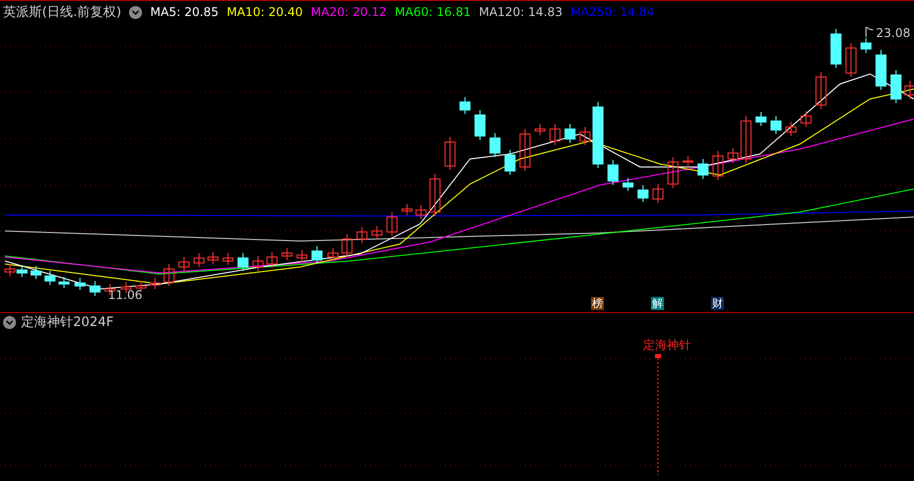 This screenshot has height=481, width=914. Describe the element at coordinates (657, 303) in the screenshot. I see `event-badge: 解` at that location.